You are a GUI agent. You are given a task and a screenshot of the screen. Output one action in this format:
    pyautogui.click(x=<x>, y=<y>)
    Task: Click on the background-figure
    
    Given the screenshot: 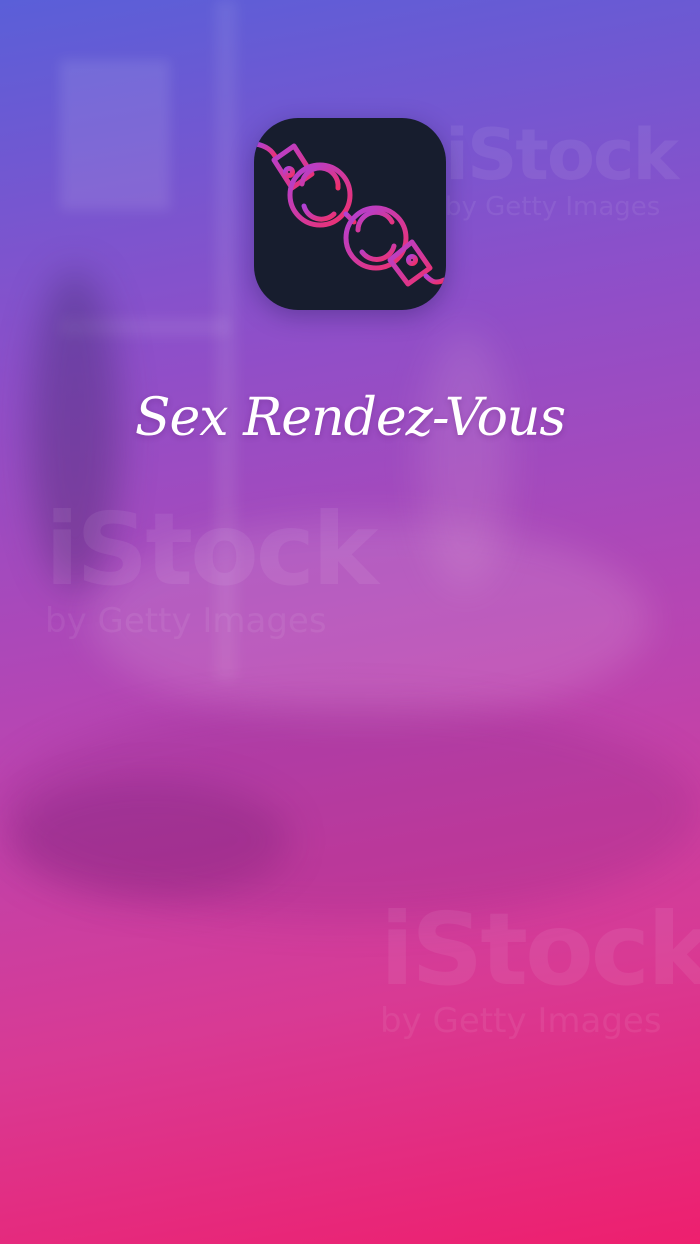 What is the action you would take?
    pyautogui.click(x=370, y=620)
    